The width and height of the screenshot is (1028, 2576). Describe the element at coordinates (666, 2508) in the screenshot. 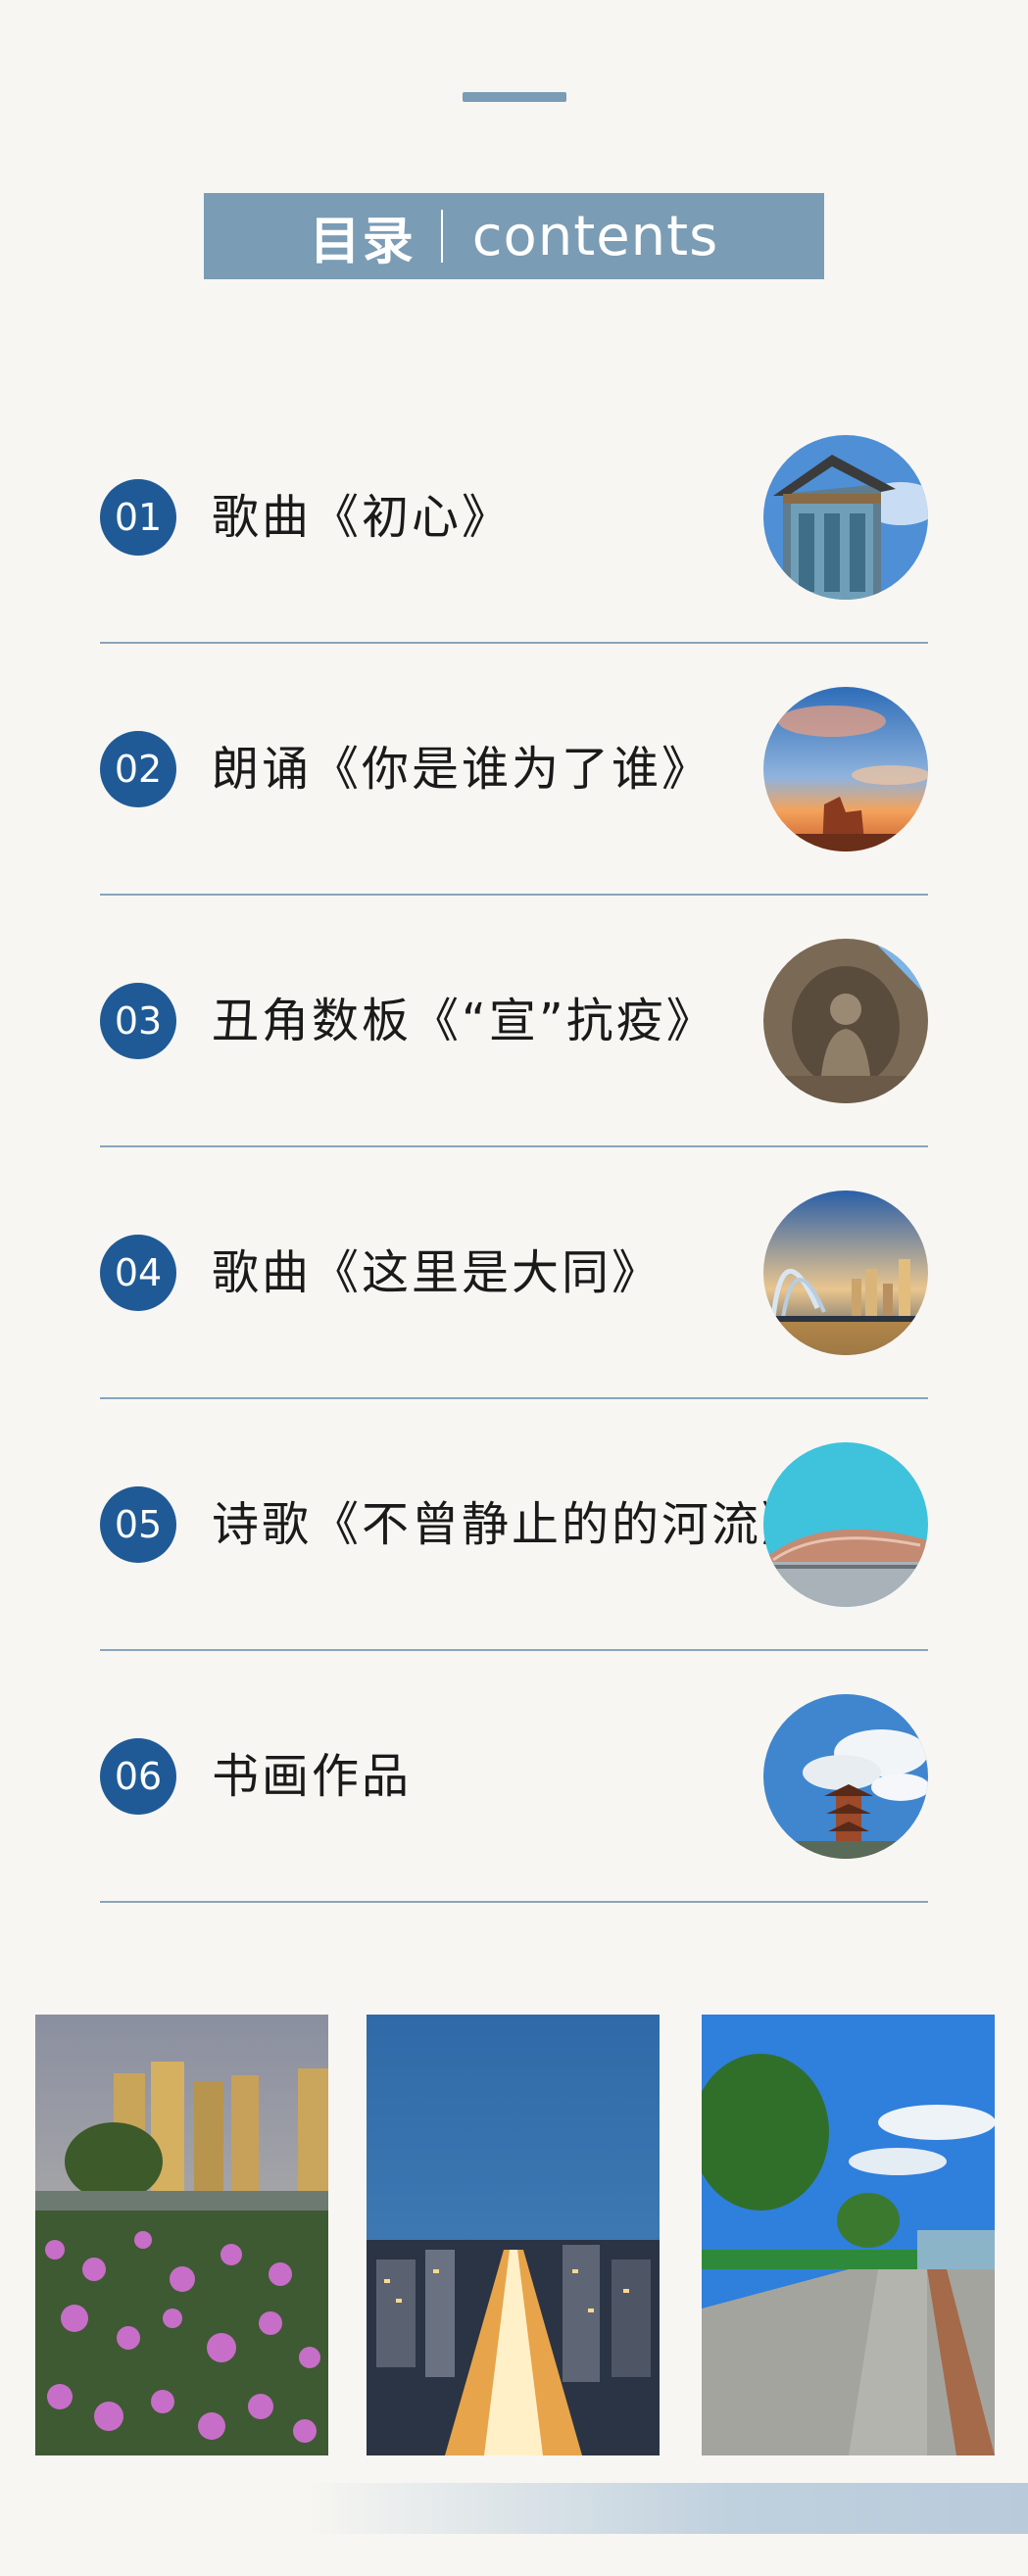

I see `bottom-gradient-band` at that location.